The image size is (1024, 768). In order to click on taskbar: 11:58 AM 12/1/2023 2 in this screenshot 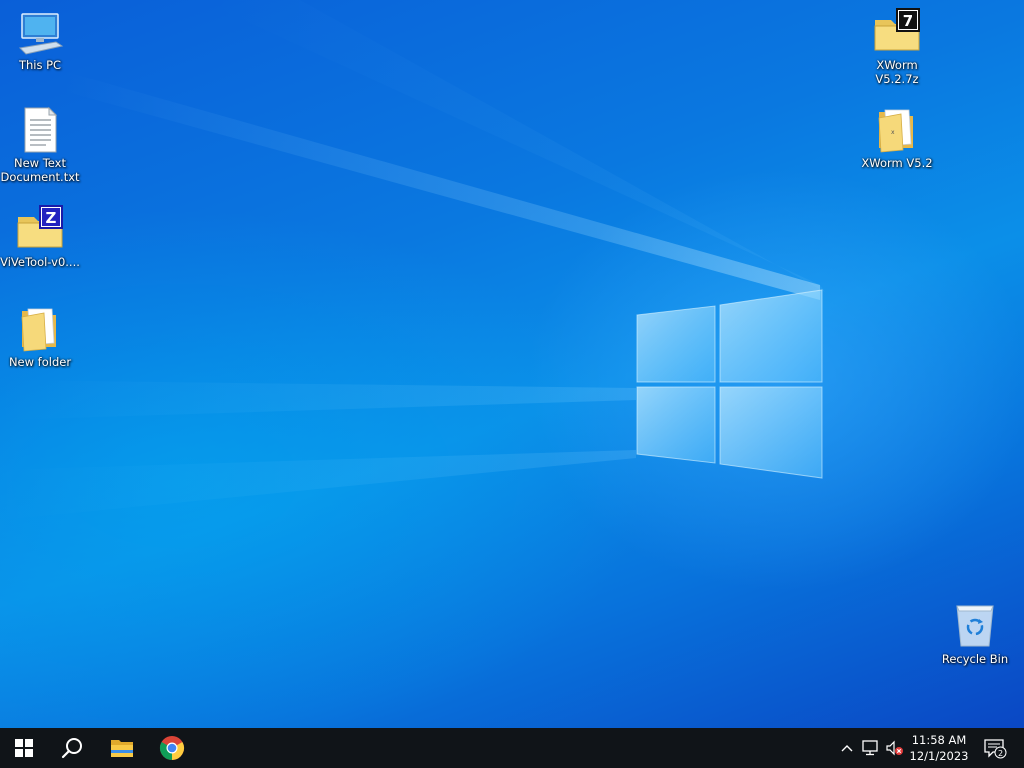, I will do `click(512, 748)`.